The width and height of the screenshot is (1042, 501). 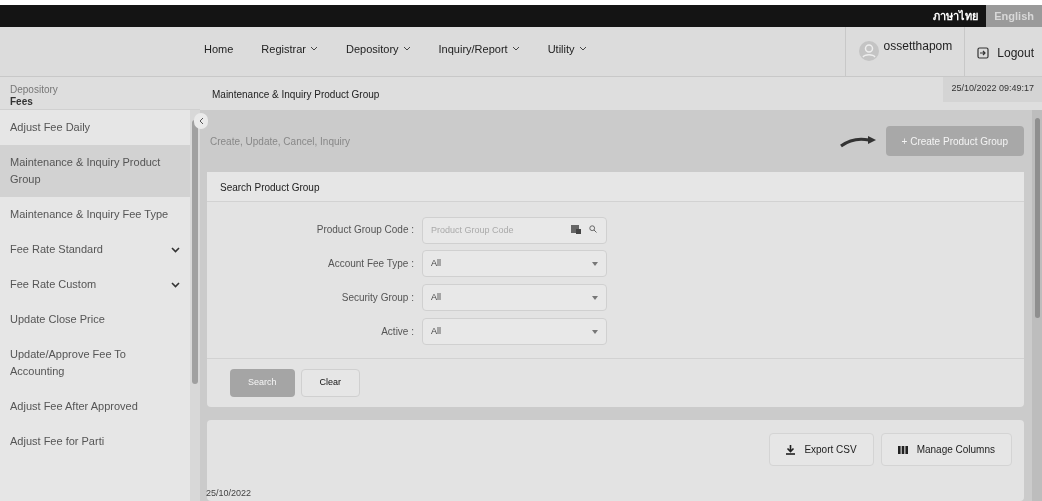 I want to click on sidebar-section-label: Depository, so click(x=34, y=90).